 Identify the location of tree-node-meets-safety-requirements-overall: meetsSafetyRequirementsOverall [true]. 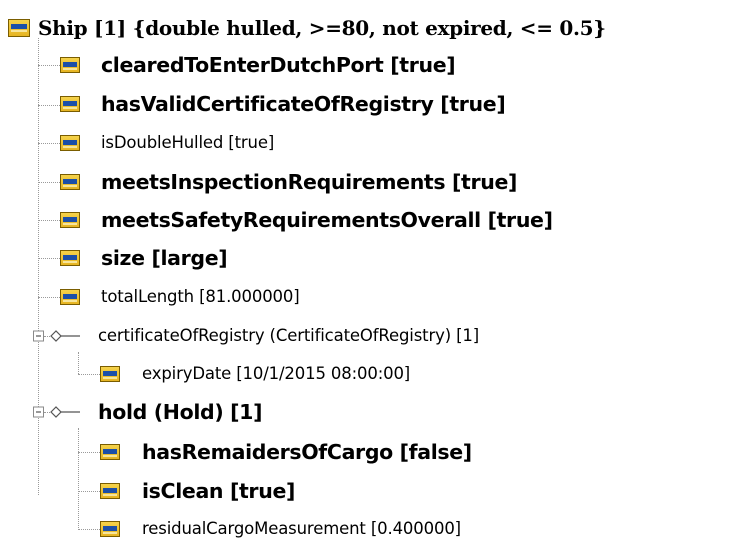
(366, 220).